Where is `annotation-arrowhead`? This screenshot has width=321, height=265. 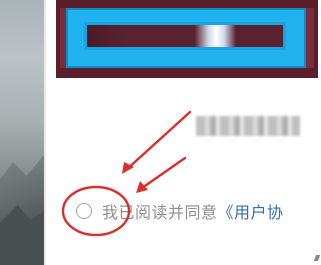 annotation-arrowhead is located at coordinates (142, 187).